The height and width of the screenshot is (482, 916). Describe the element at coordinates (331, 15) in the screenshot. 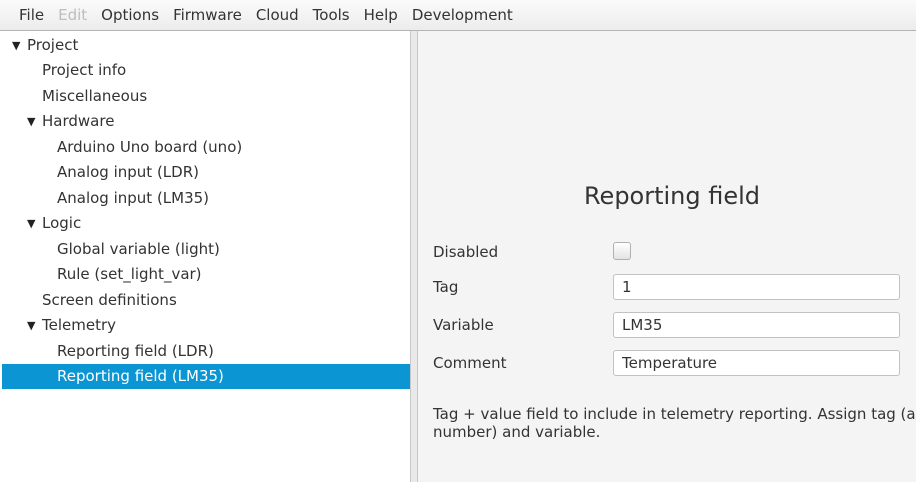

I see `menu-tools: Tools` at that location.